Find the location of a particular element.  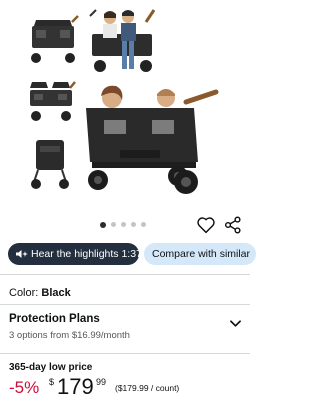

protection-plans-title: Protection Plans is located at coordinates (54, 319).